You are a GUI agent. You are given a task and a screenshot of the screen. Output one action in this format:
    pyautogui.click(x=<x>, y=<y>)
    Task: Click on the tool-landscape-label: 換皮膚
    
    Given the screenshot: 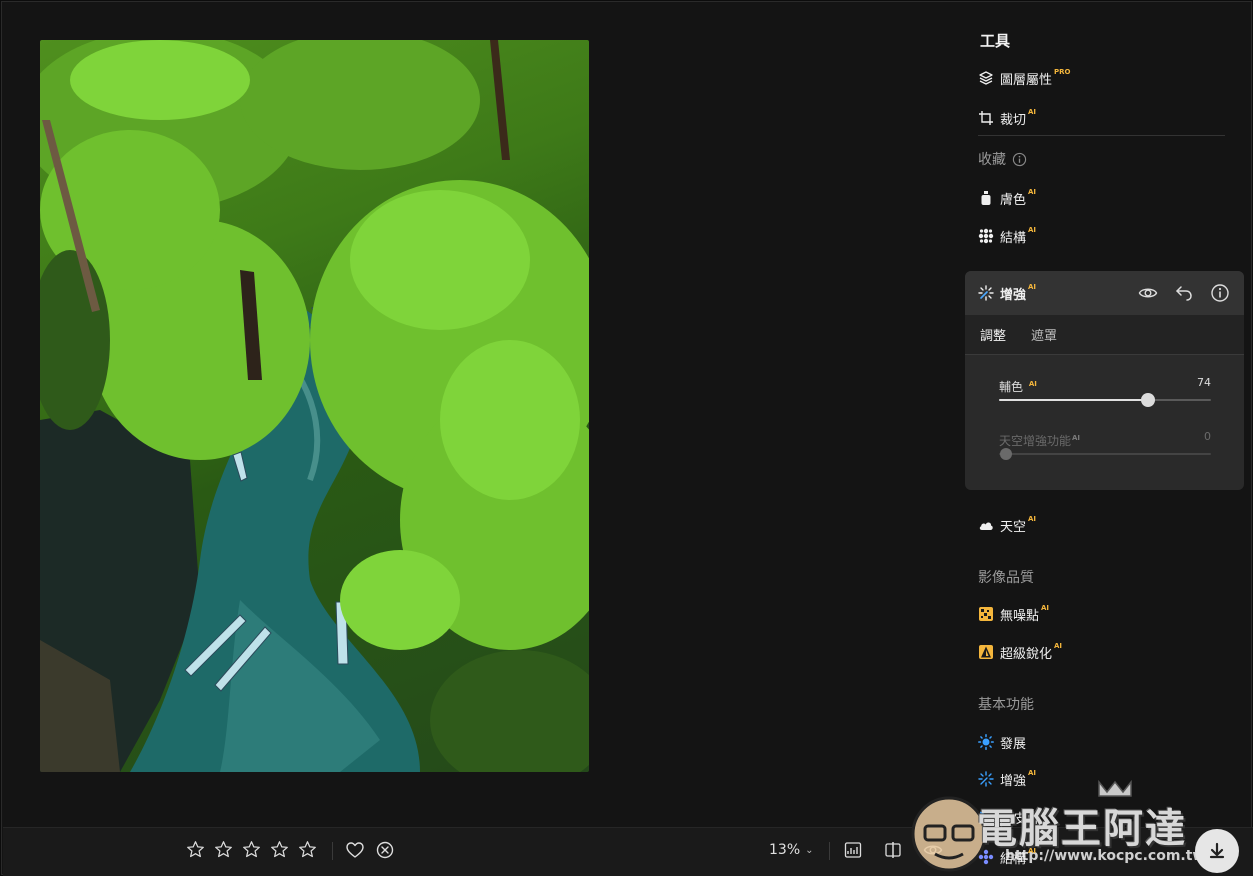 What is the action you would take?
    pyautogui.click(x=1020, y=819)
    